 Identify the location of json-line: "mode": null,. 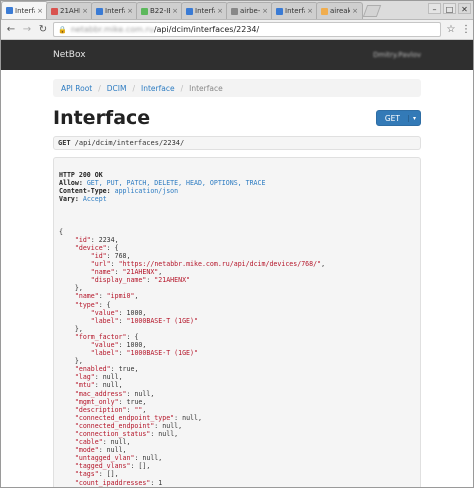
(100, 450).